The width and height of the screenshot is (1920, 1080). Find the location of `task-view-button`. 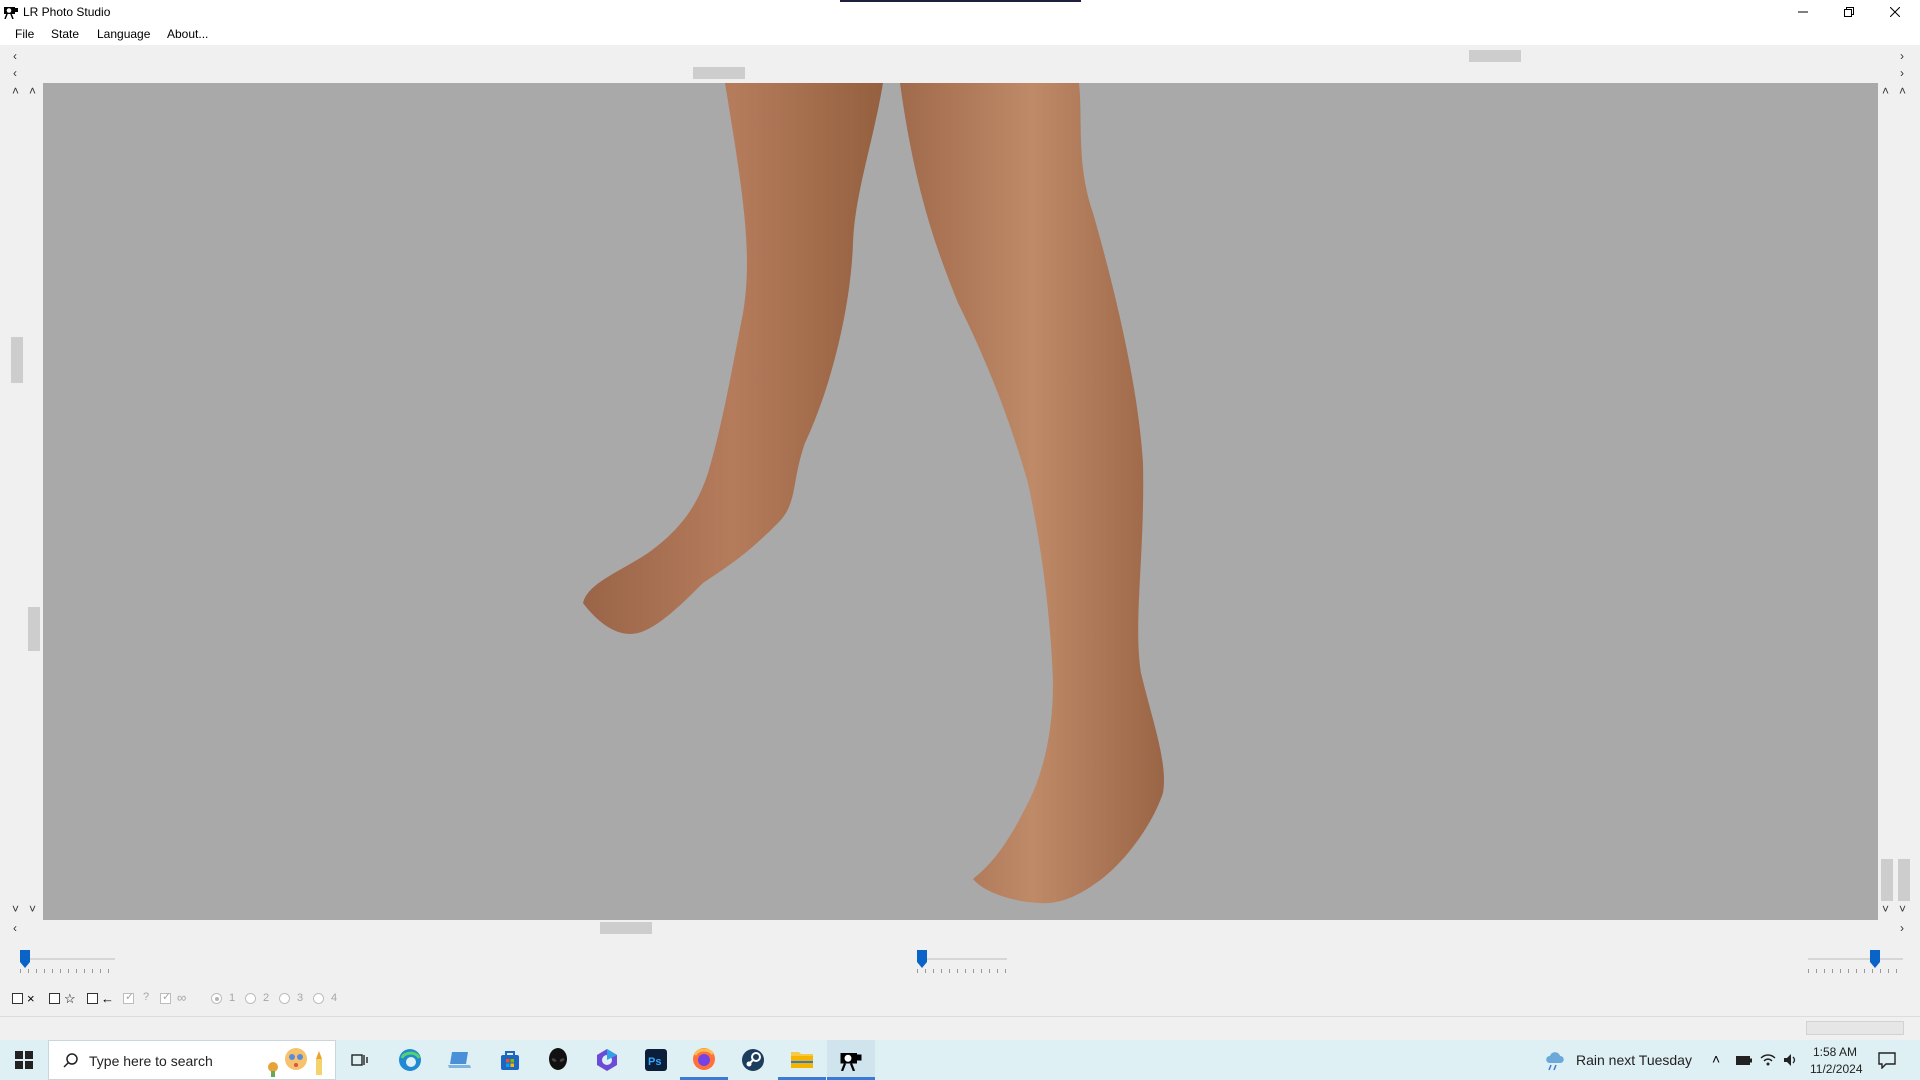

task-view-button is located at coordinates (360, 1060).